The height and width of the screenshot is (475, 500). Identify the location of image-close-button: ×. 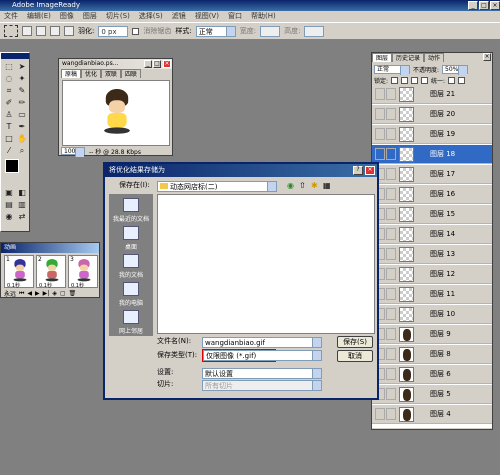
(167, 64).